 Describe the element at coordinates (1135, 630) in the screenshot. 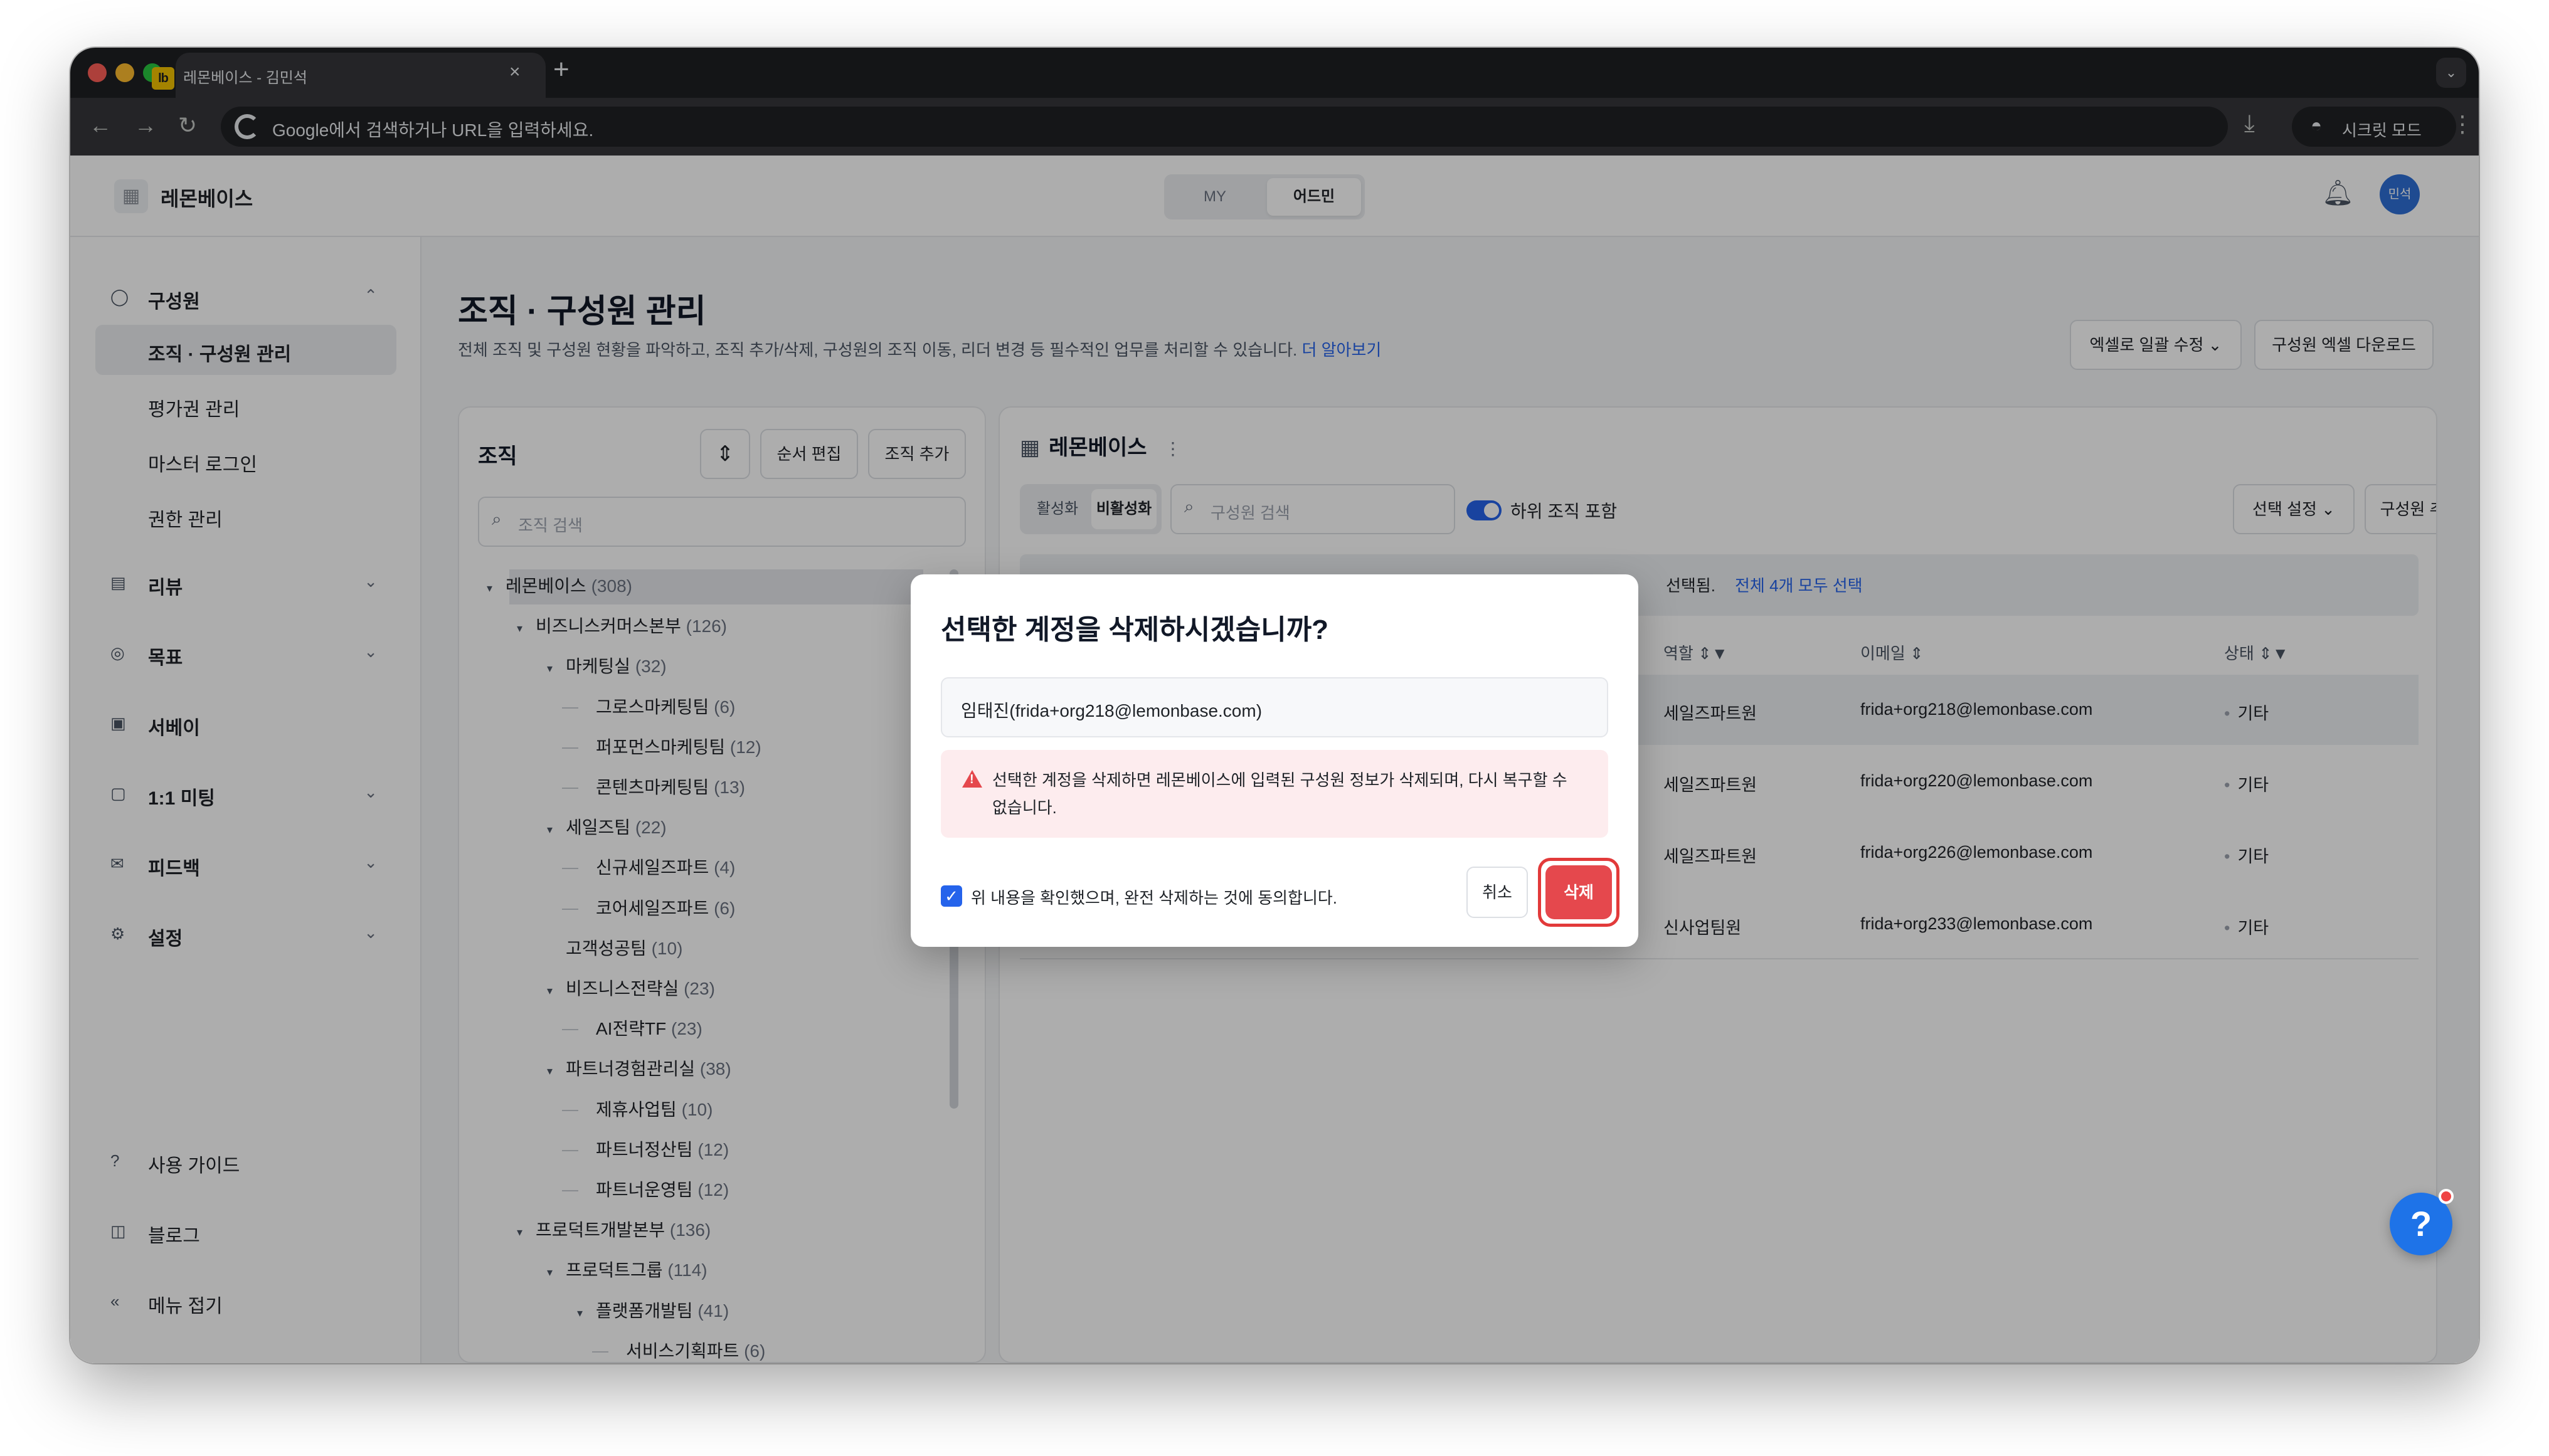

I see `modal-title: 선택한 계정을 삭제하시겠습니까?` at that location.